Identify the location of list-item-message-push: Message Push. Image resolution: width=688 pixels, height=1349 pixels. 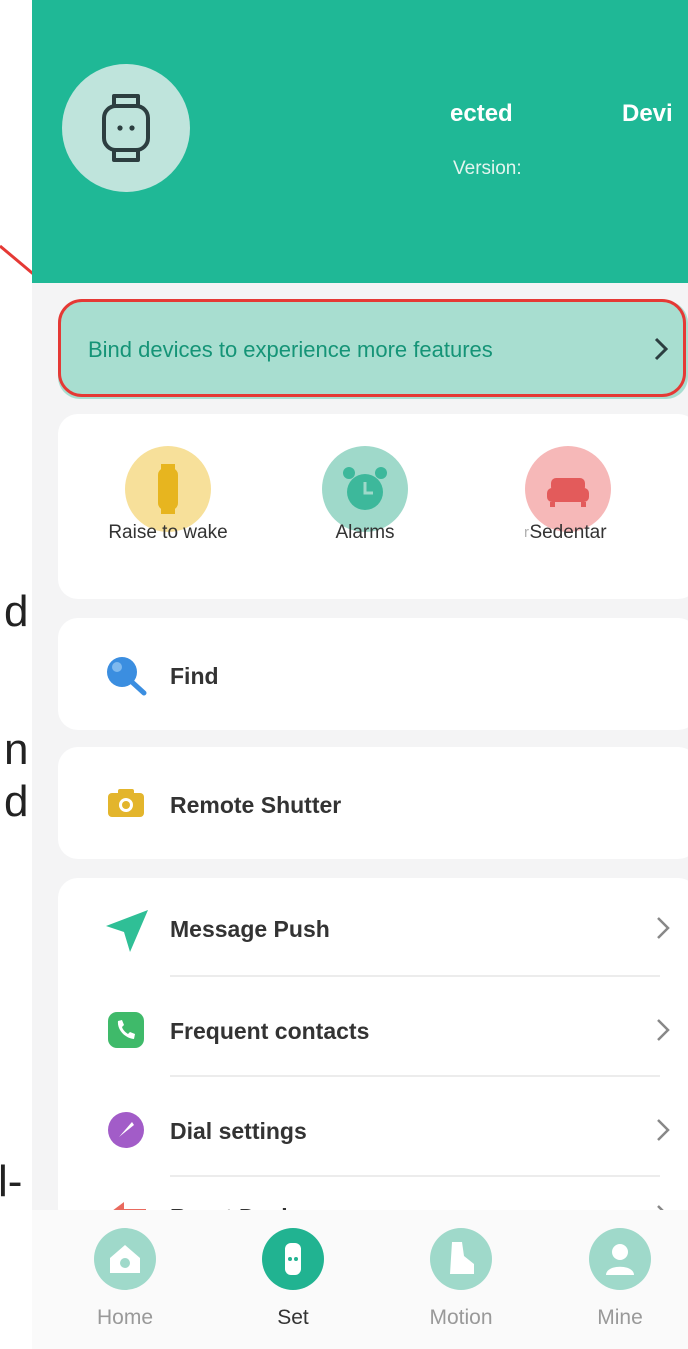
(373, 928).